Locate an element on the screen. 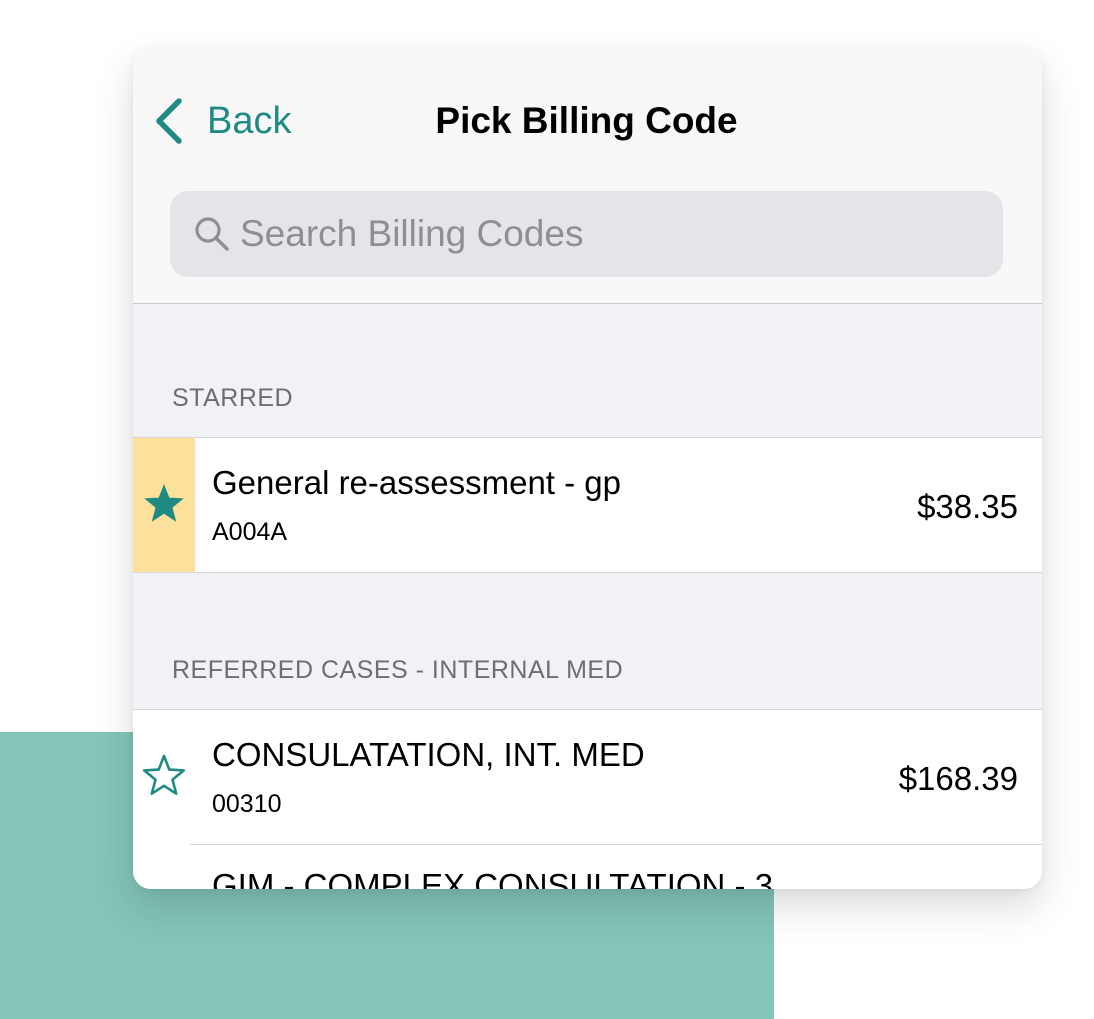 The height and width of the screenshot is (1019, 1094). search-input is located at coordinates (610, 234).